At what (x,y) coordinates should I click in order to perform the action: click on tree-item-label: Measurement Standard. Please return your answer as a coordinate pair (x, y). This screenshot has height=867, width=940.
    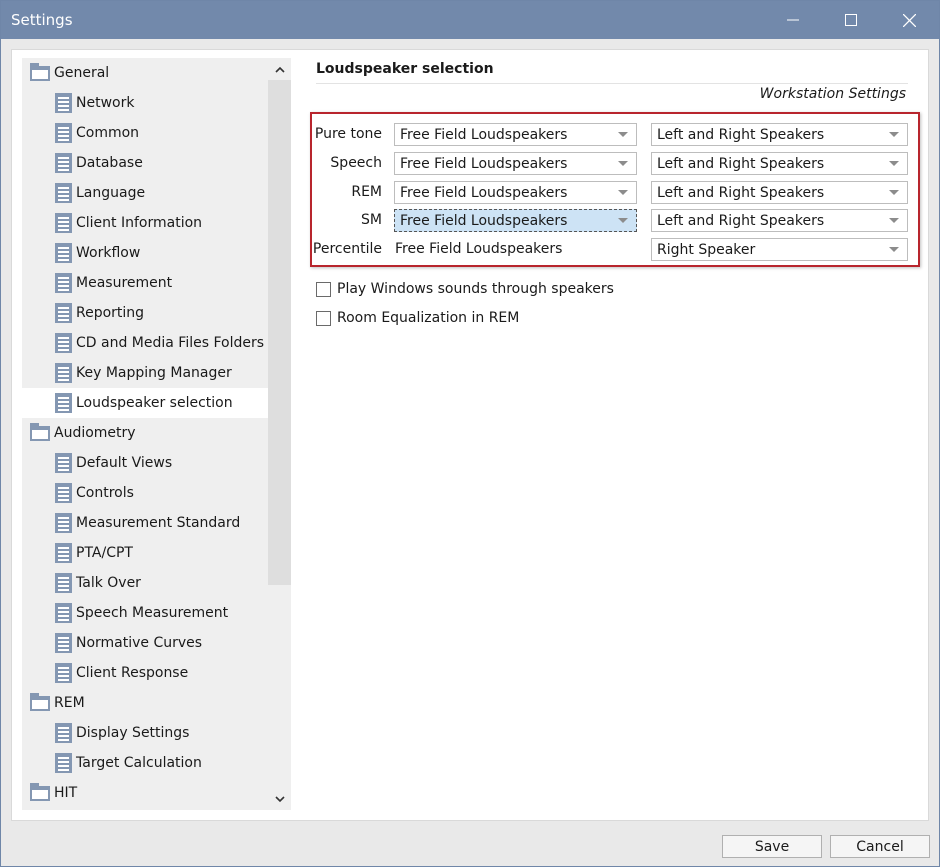
    Looking at the image, I should click on (158, 523).